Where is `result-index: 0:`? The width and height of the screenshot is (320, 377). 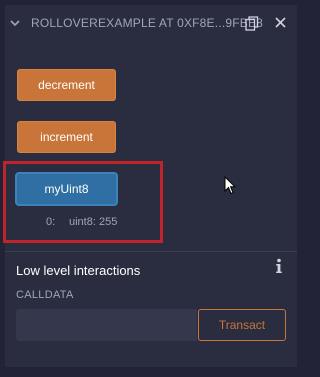
result-index: 0: is located at coordinates (51, 222).